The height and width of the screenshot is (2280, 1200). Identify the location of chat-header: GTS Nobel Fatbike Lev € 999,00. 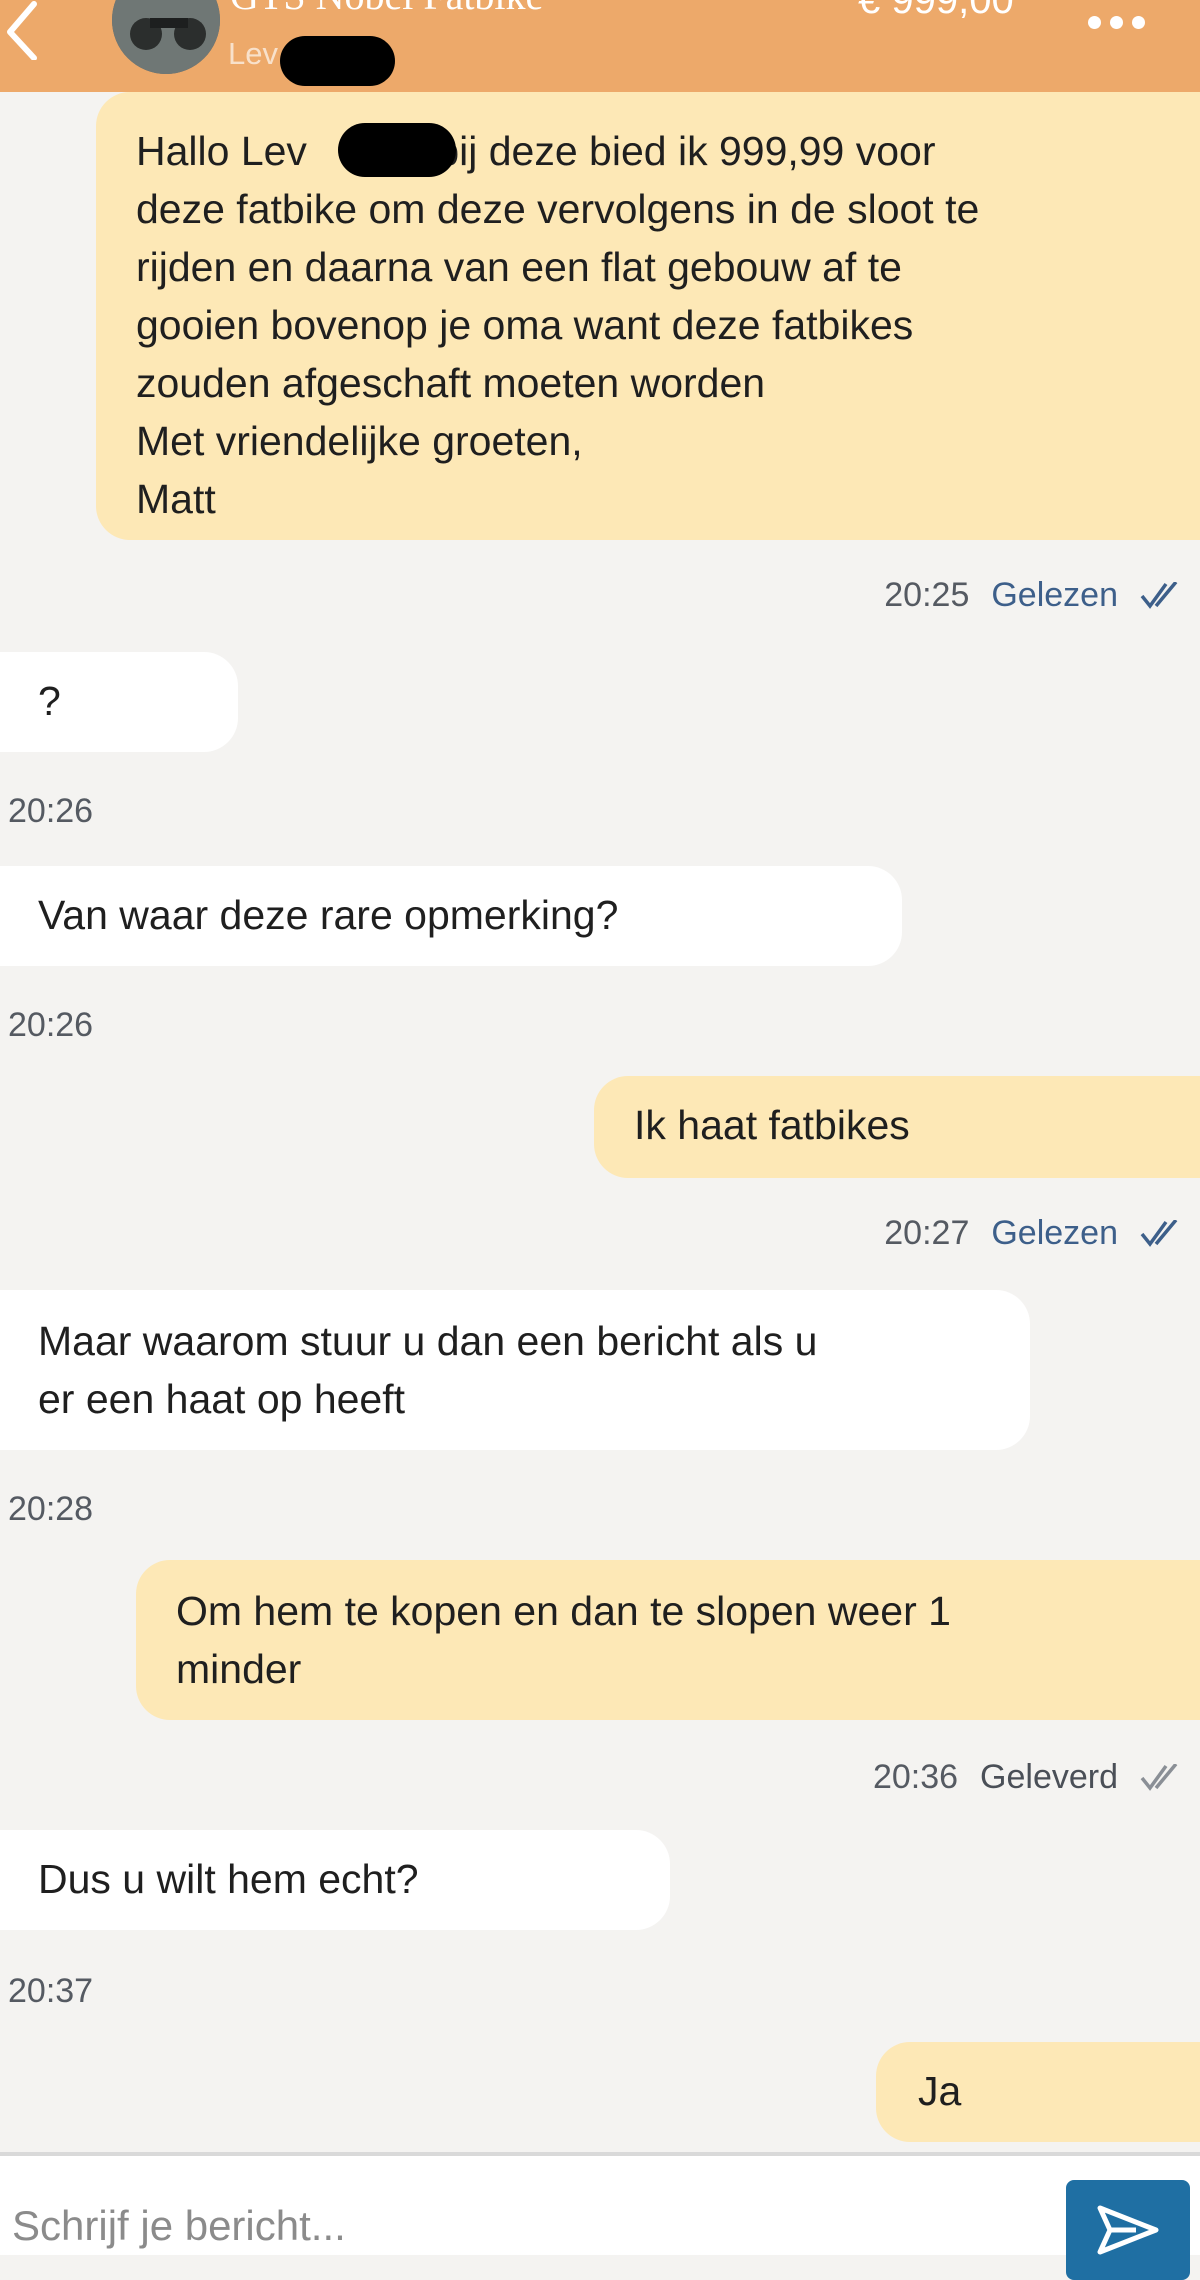
(600, 46).